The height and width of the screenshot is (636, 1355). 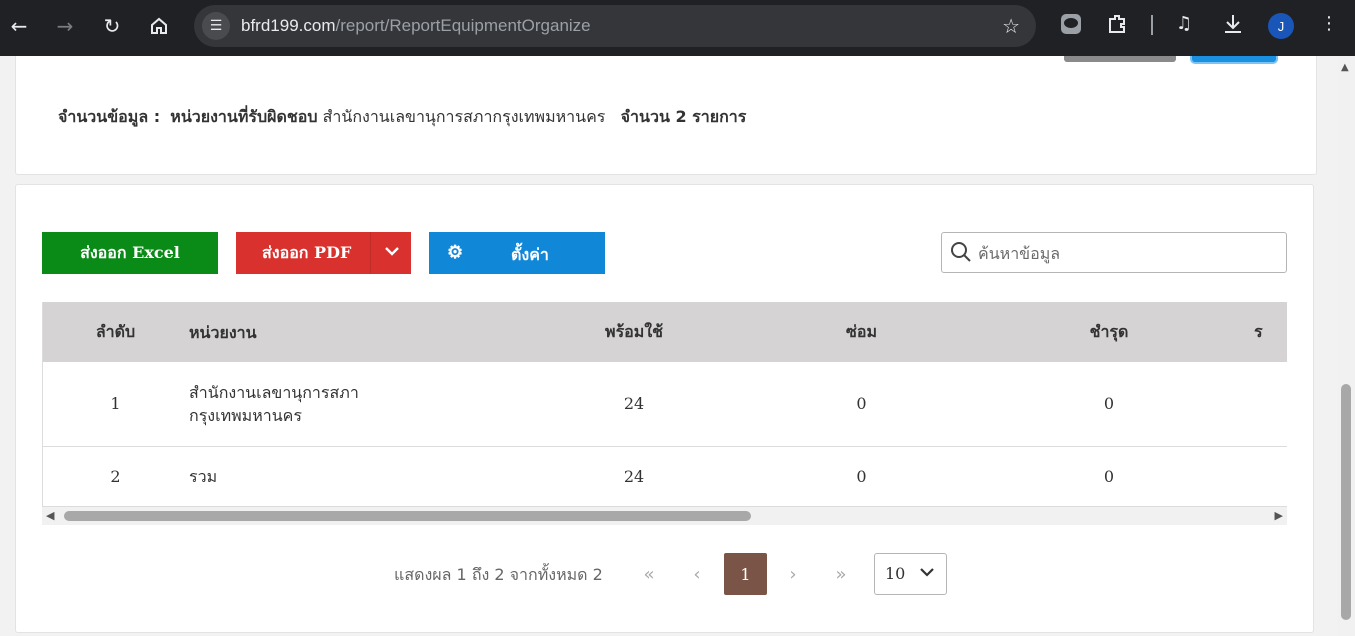 I want to click on page-size-select: 10, so click(x=910, y=574).